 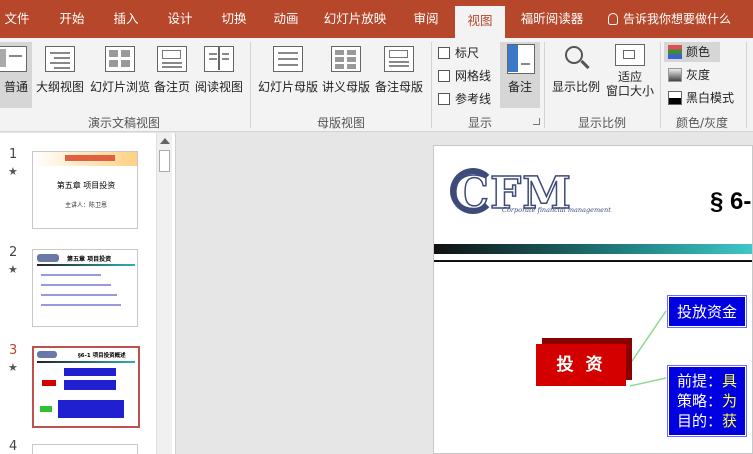 I want to click on notes-button: 备注, so click(x=520, y=75).